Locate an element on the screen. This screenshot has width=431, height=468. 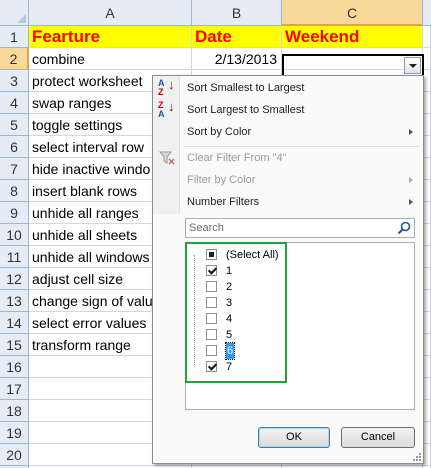
cell-d12 is located at coordinates (427, 279).